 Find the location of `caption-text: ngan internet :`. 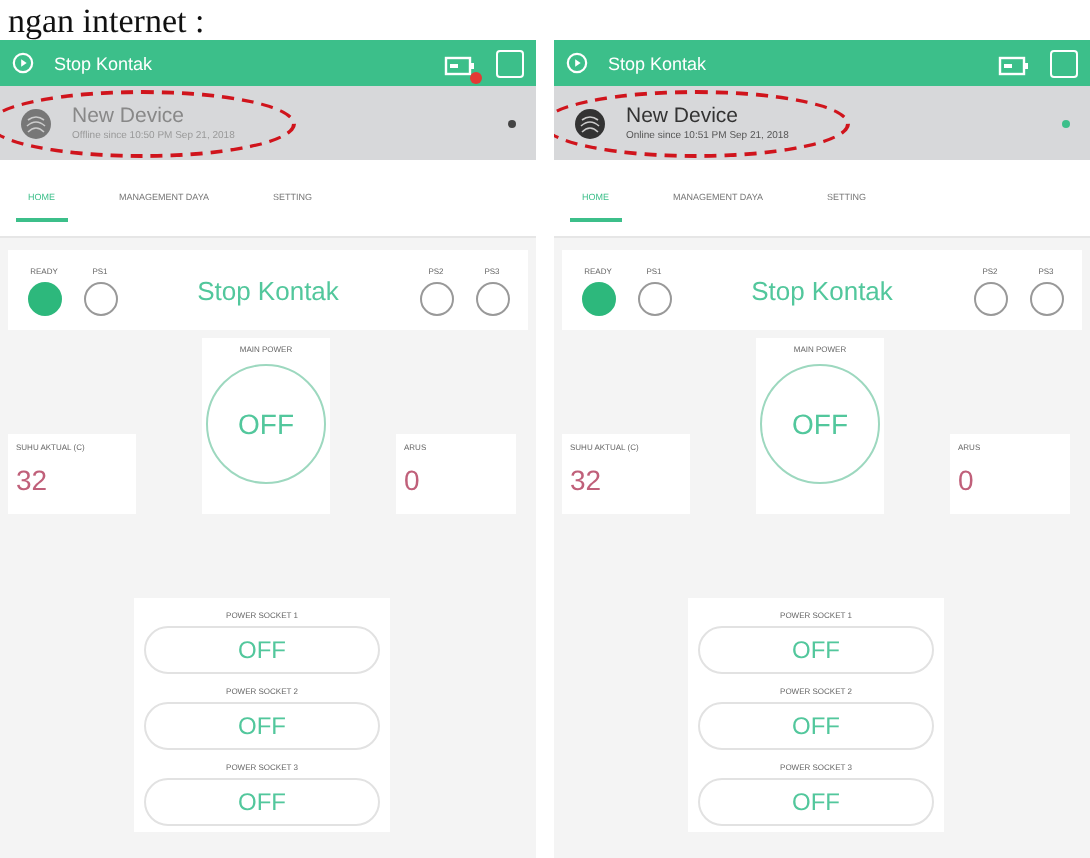

caption-text: ngan internet : is located at coordinates (106, 22).